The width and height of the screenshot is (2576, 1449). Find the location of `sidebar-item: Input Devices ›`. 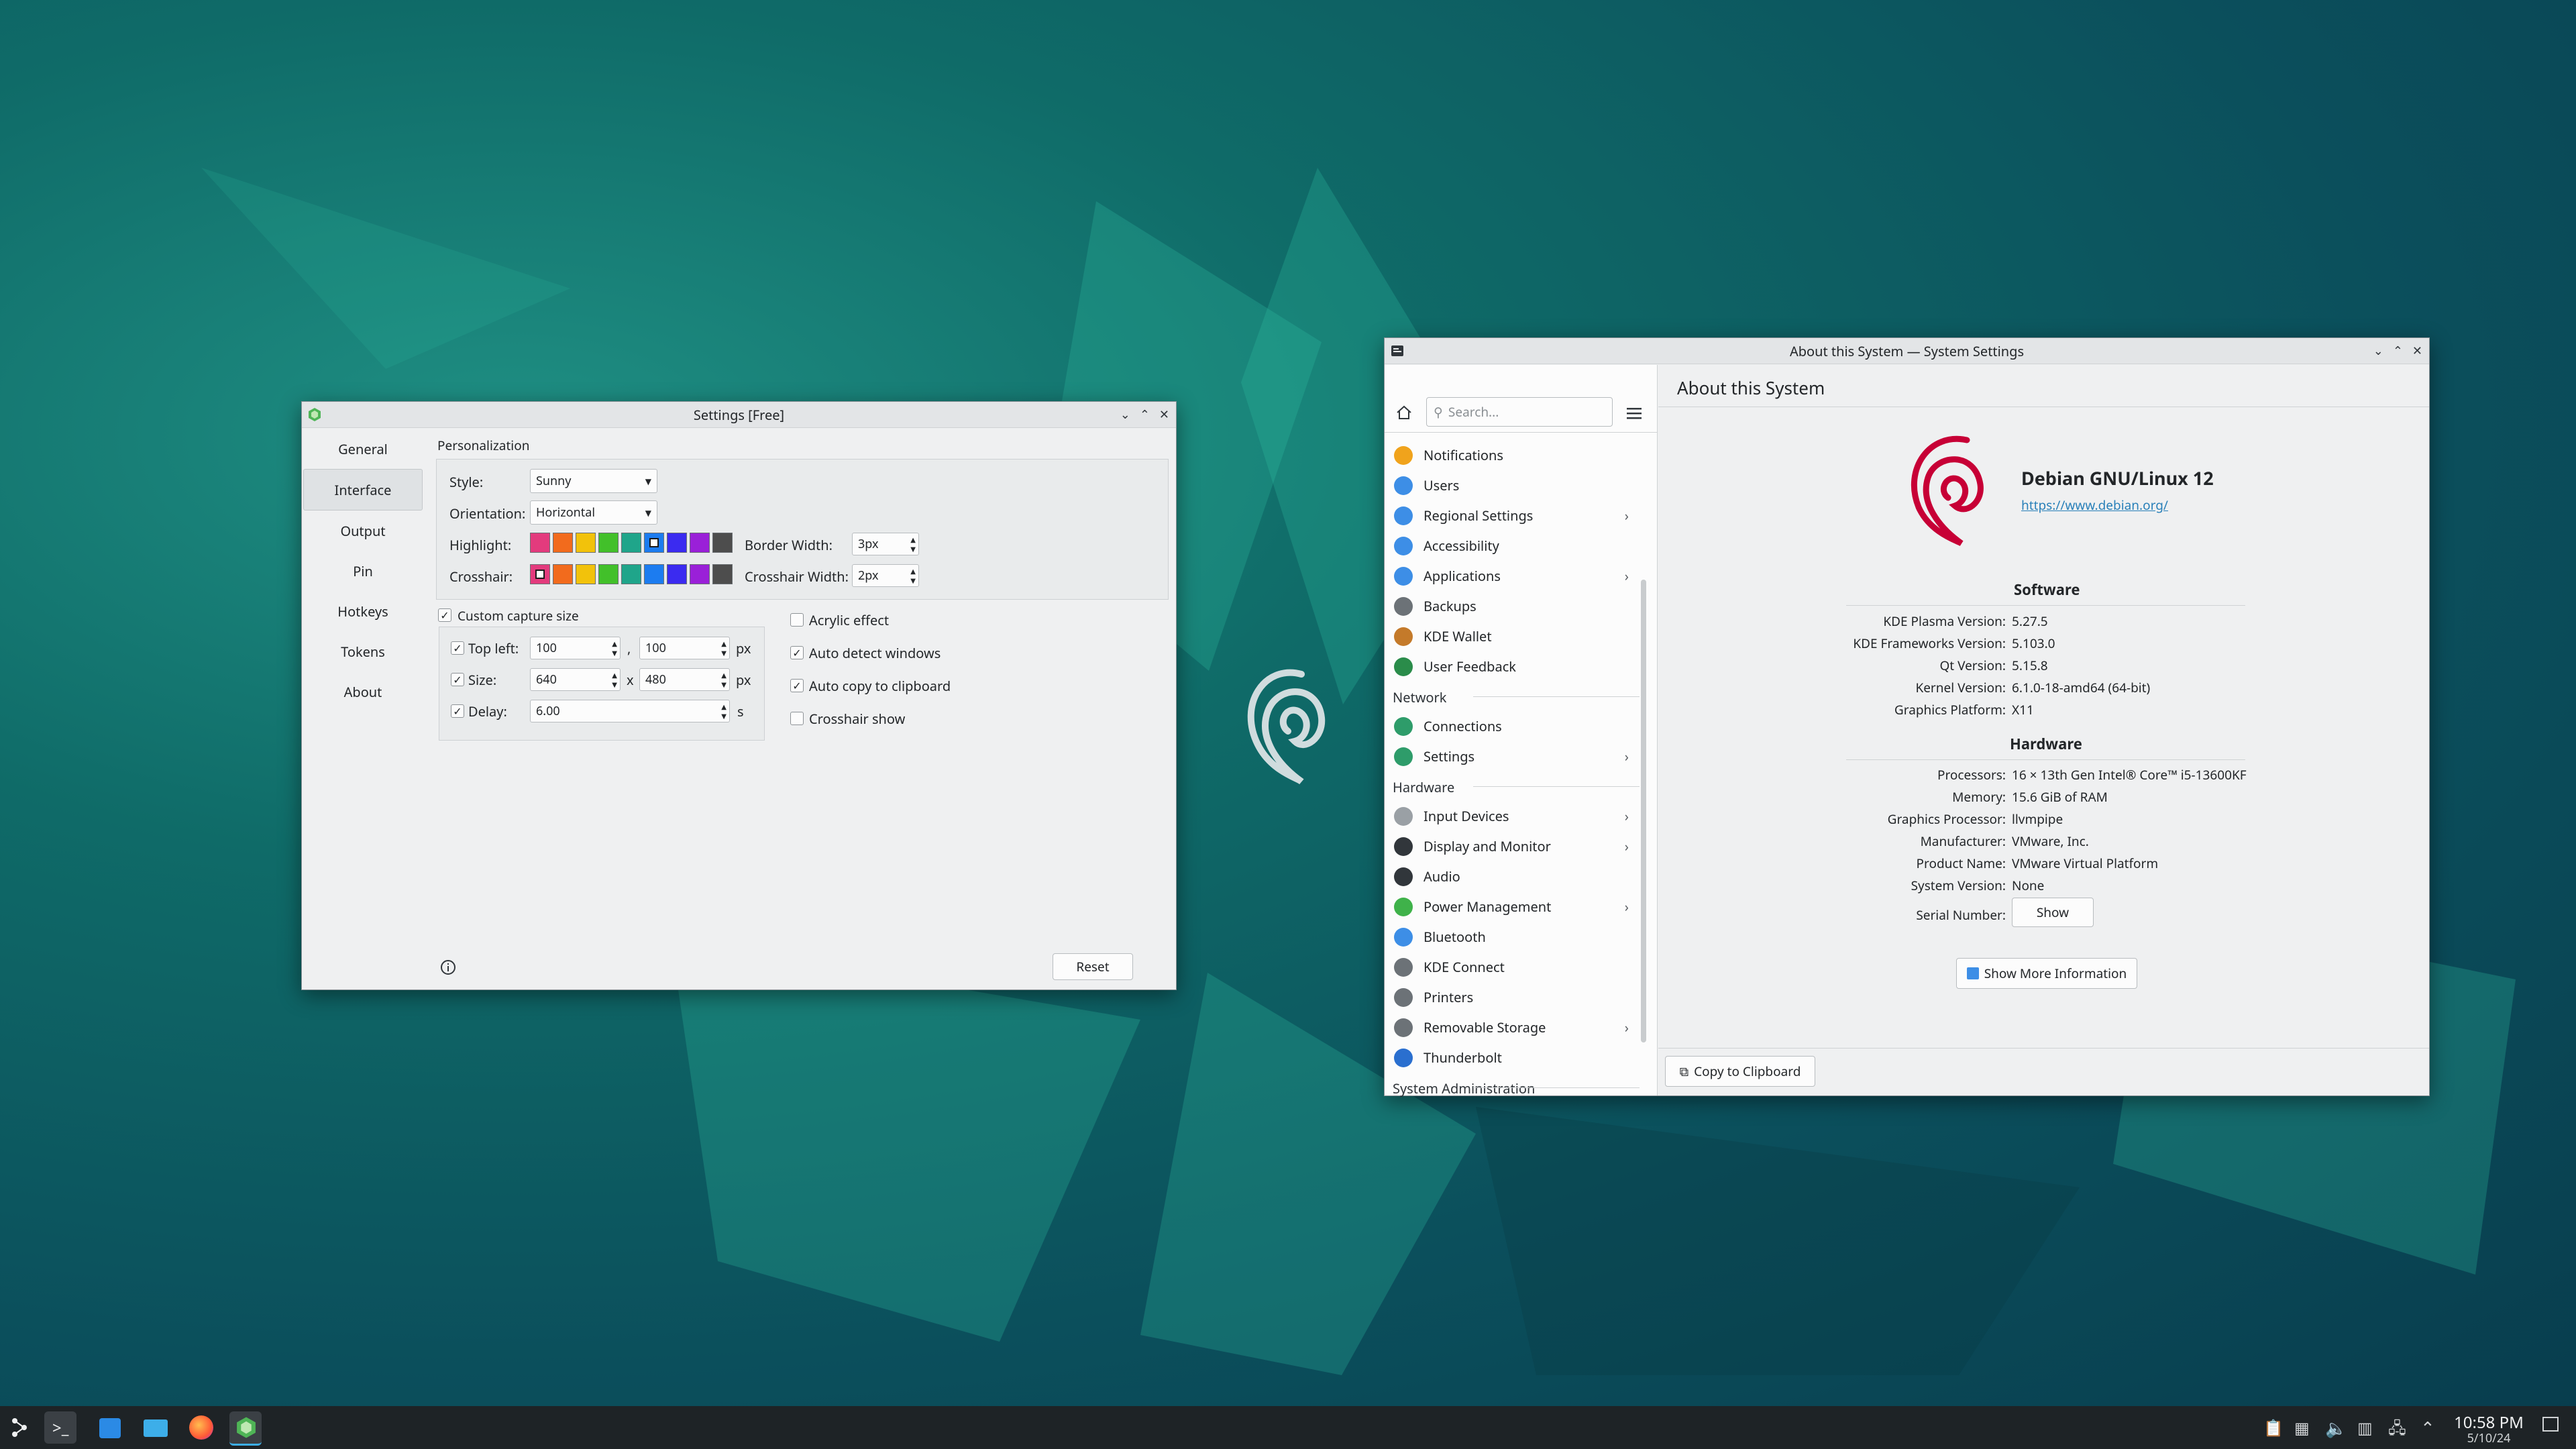

sidebar-item: Input Devices › is located at coordinates (1512, 816).